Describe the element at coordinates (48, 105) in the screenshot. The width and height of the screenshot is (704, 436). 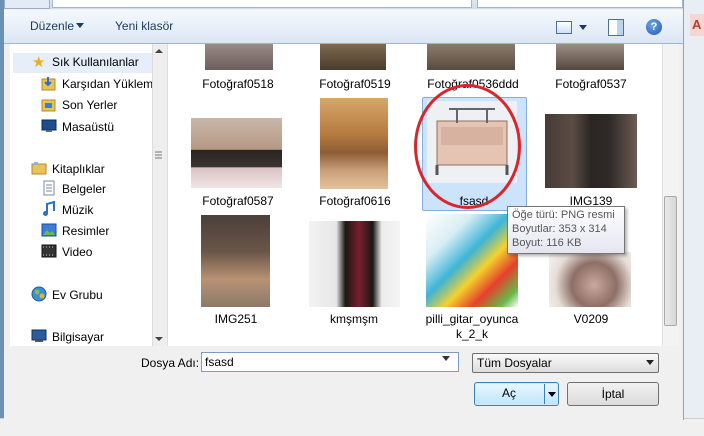
I see `recent-places-icon` at that location.